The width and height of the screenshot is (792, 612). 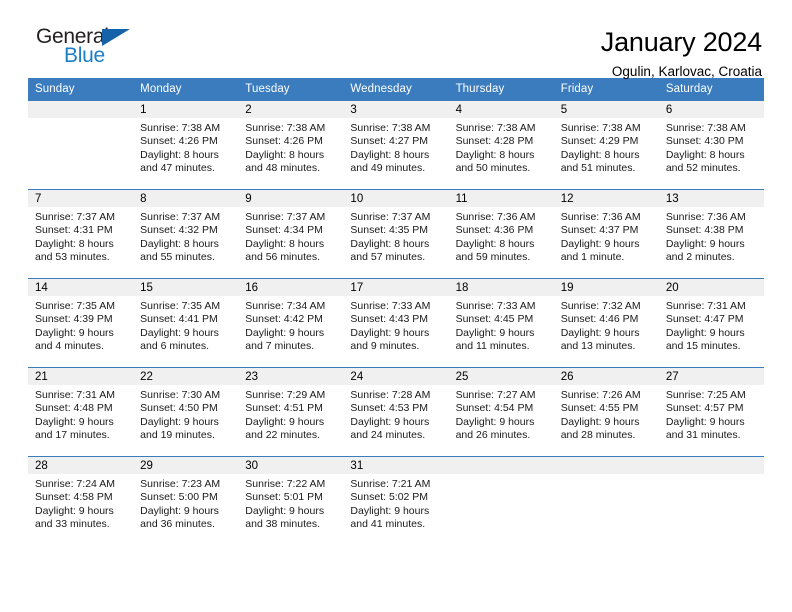 What do you see at coordinates (598, 345) in the screenshot?
I see `daylight-text-line2: and 13 minutes.` at bounding box center [598, 345].